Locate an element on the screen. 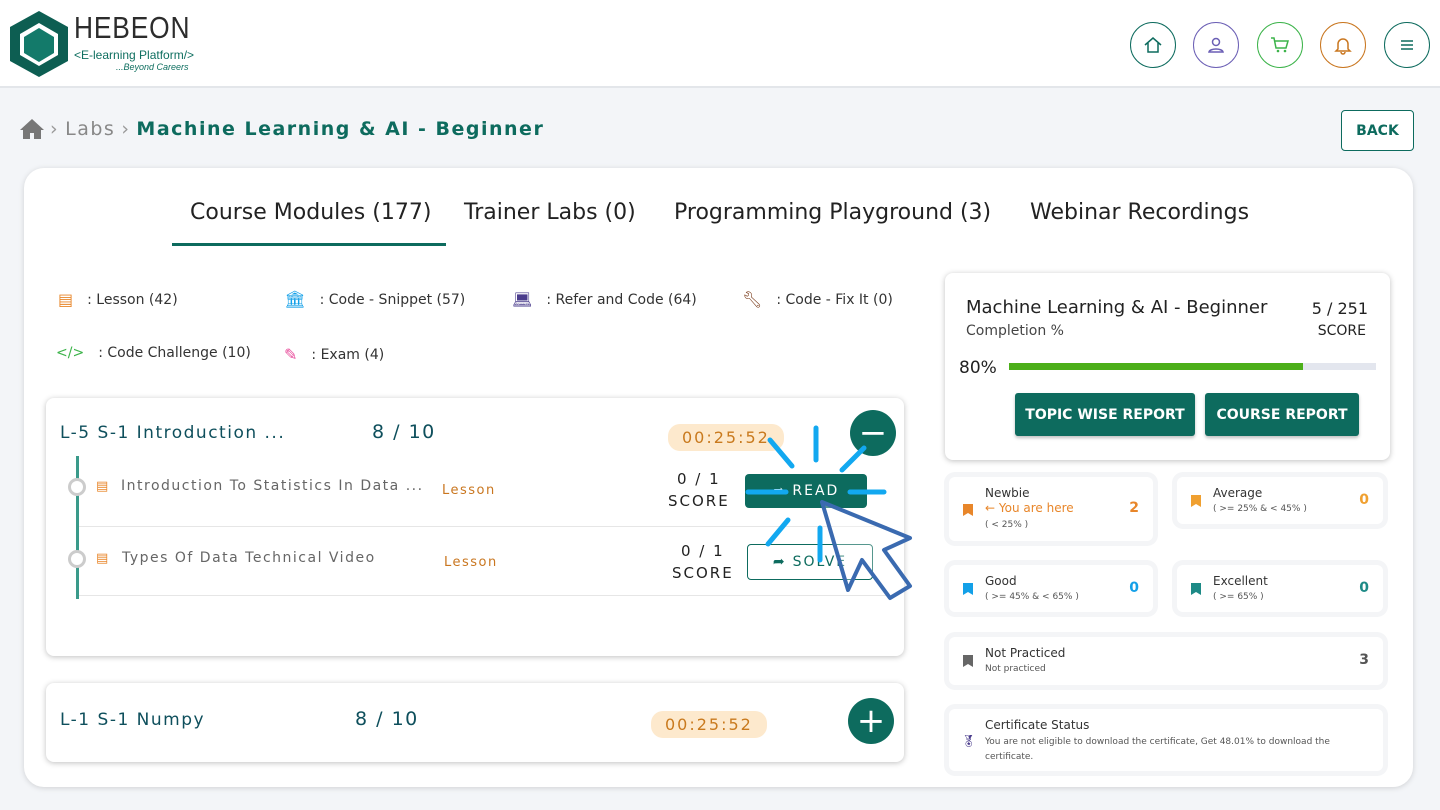  home-button is located at coordinates (1153, 45).